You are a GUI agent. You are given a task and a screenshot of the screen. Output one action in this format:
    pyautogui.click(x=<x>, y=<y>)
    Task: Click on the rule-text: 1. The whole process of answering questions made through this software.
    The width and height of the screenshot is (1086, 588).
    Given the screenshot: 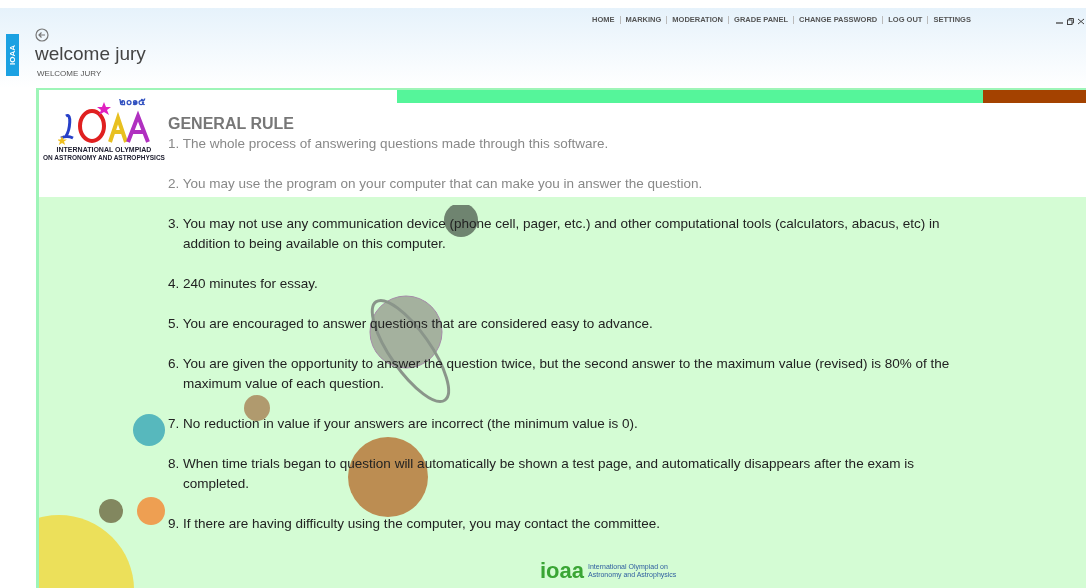 What is the action you would take?
    pyautogui.click(x=389, y=144)
    